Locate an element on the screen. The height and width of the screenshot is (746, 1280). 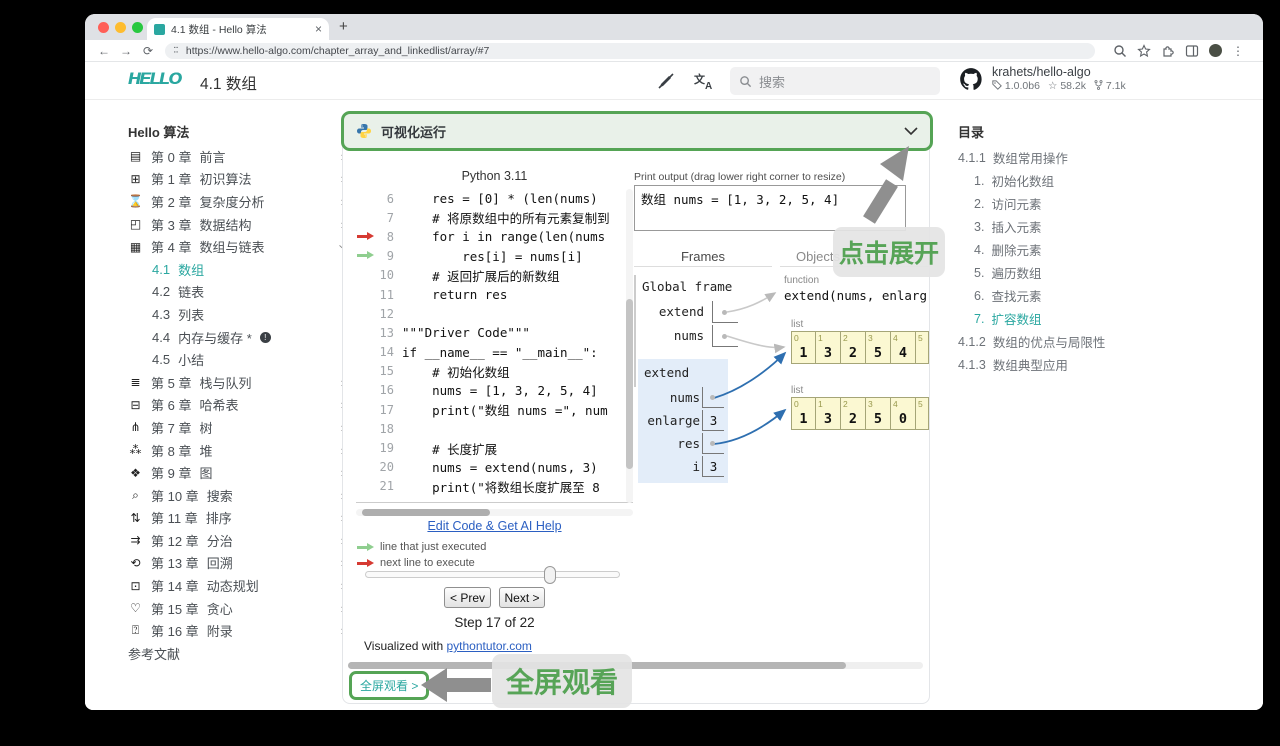
sidebar-item: ⋔第 7 章树› is located at coordinates (240, 427).